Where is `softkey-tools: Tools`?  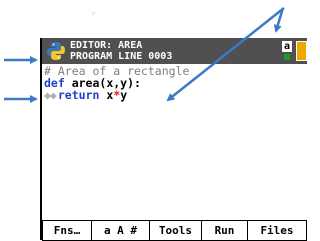
softkey-tools: Tools is located at coordinates (176, 231).